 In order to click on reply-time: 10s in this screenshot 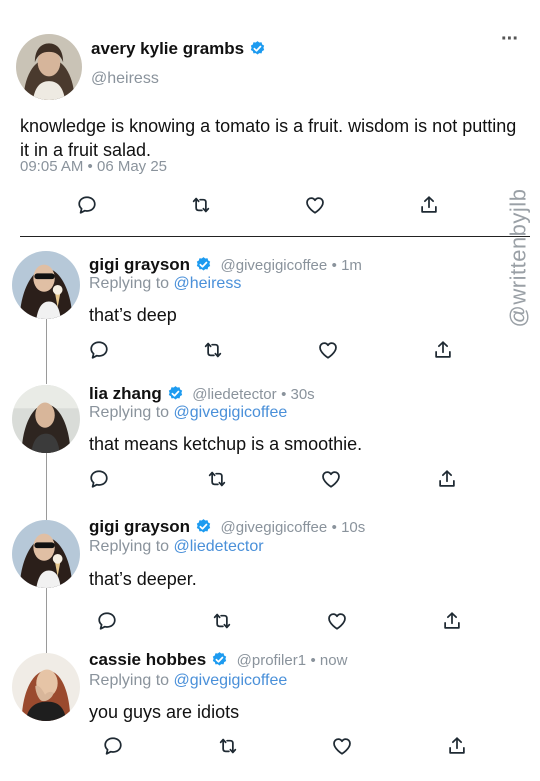, I will do `click(353, 527)`.